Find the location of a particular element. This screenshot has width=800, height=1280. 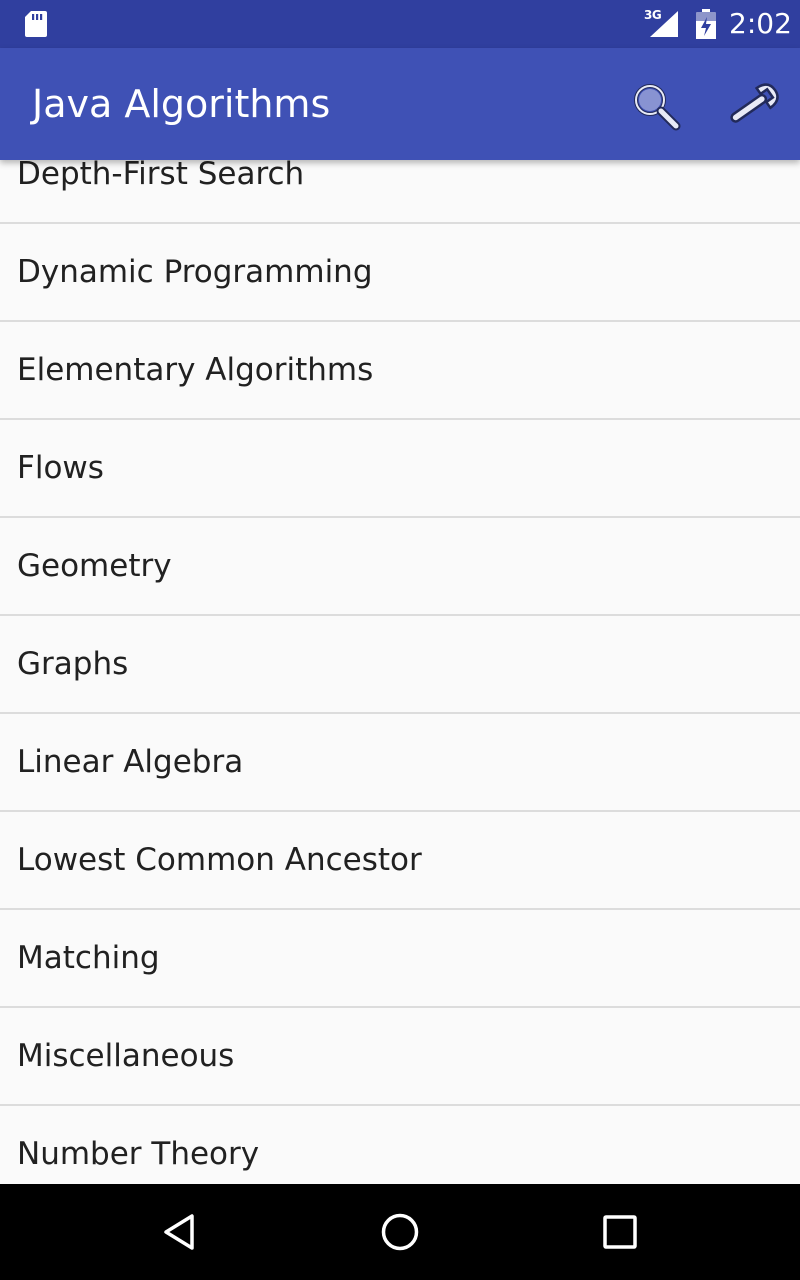

wrench-icon is located at coordinates (754, 103).